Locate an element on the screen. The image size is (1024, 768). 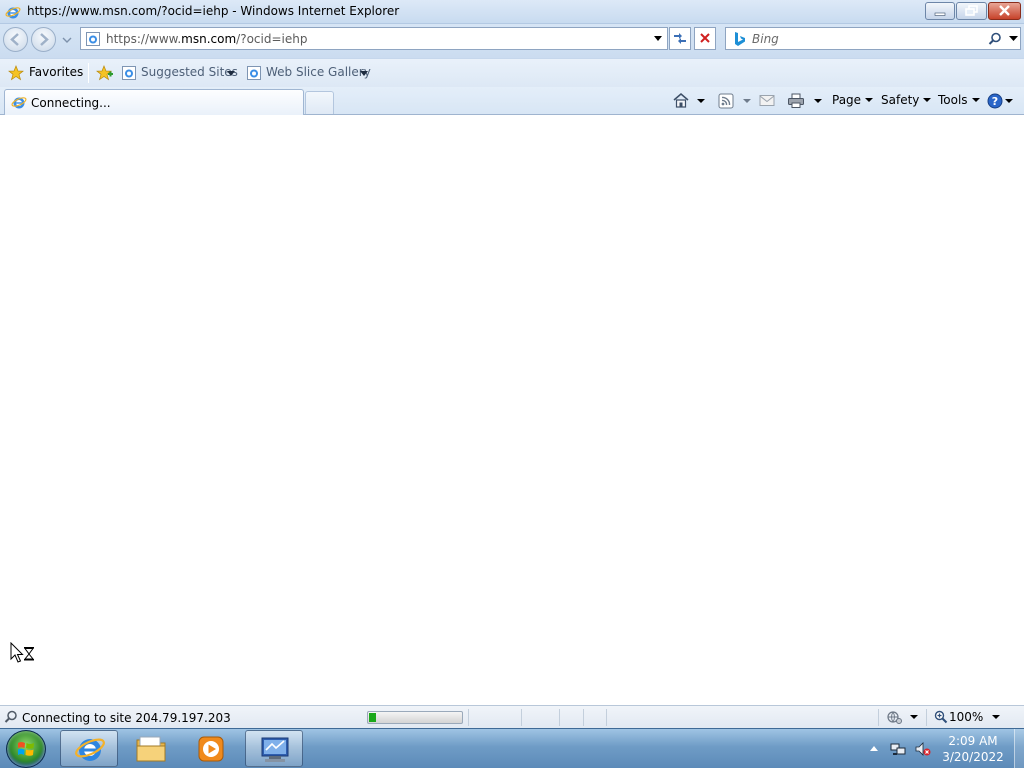
file-explorer-icon is located at coordinates (151, 749).